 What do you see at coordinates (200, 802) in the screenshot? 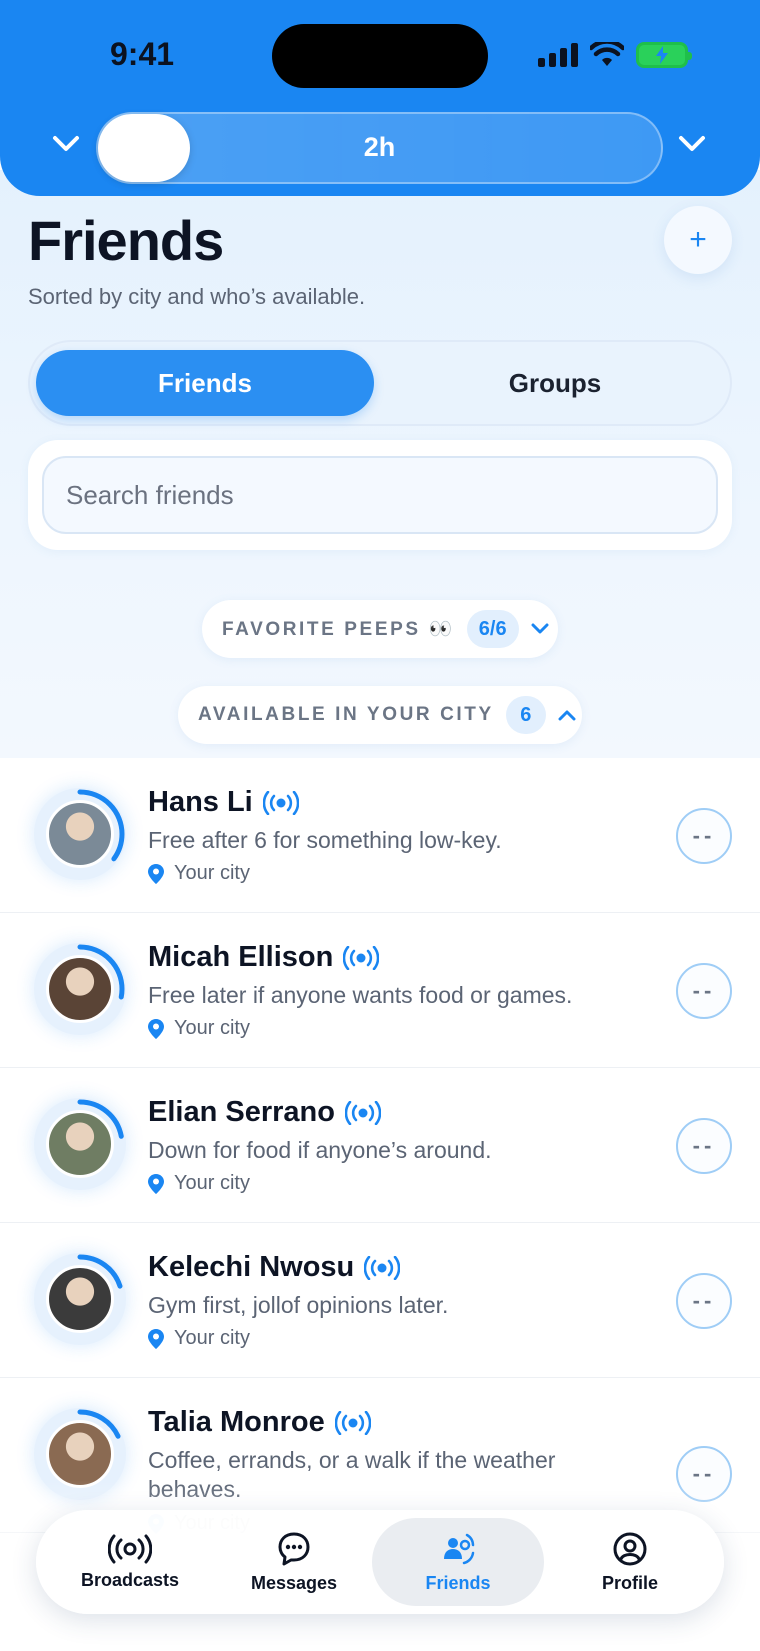
I see `friend-name: Hans Li` at bounding box center [200, 802].